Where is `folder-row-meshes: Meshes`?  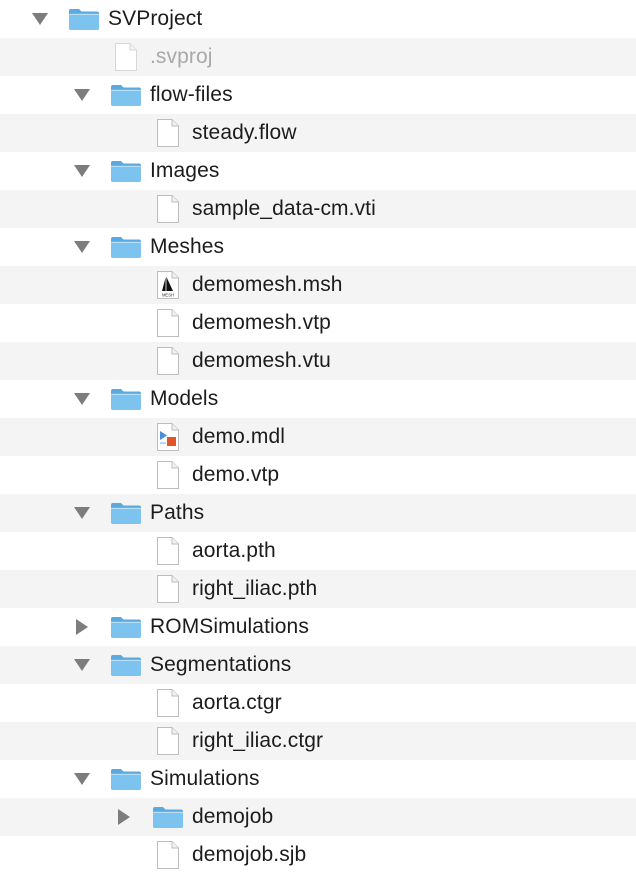
folder-row-meshes: Meshes is located at coordinates (318, 247).